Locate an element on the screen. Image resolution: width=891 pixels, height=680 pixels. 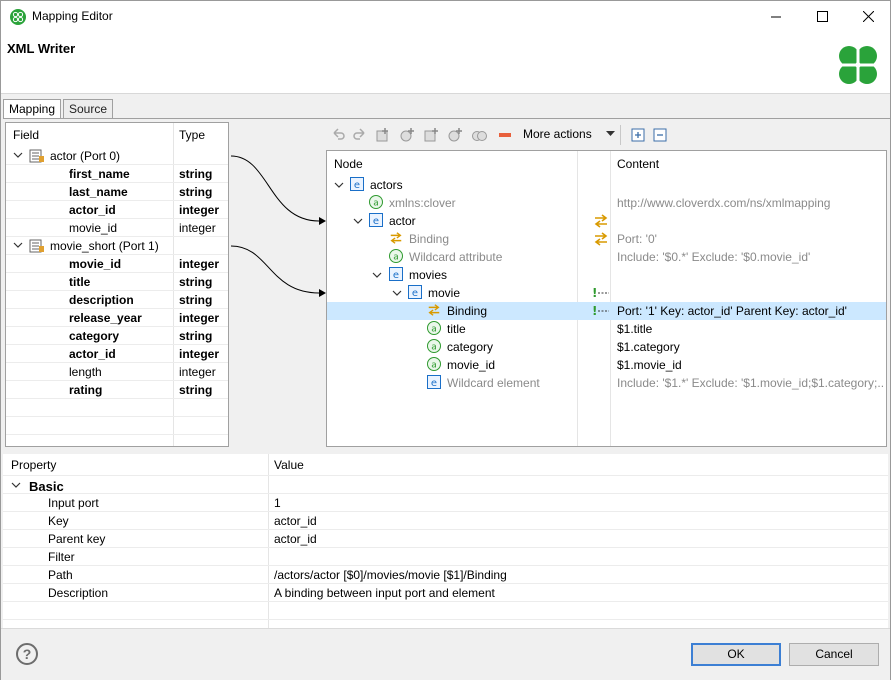
undo-icon is located at coordinates (338, 135).